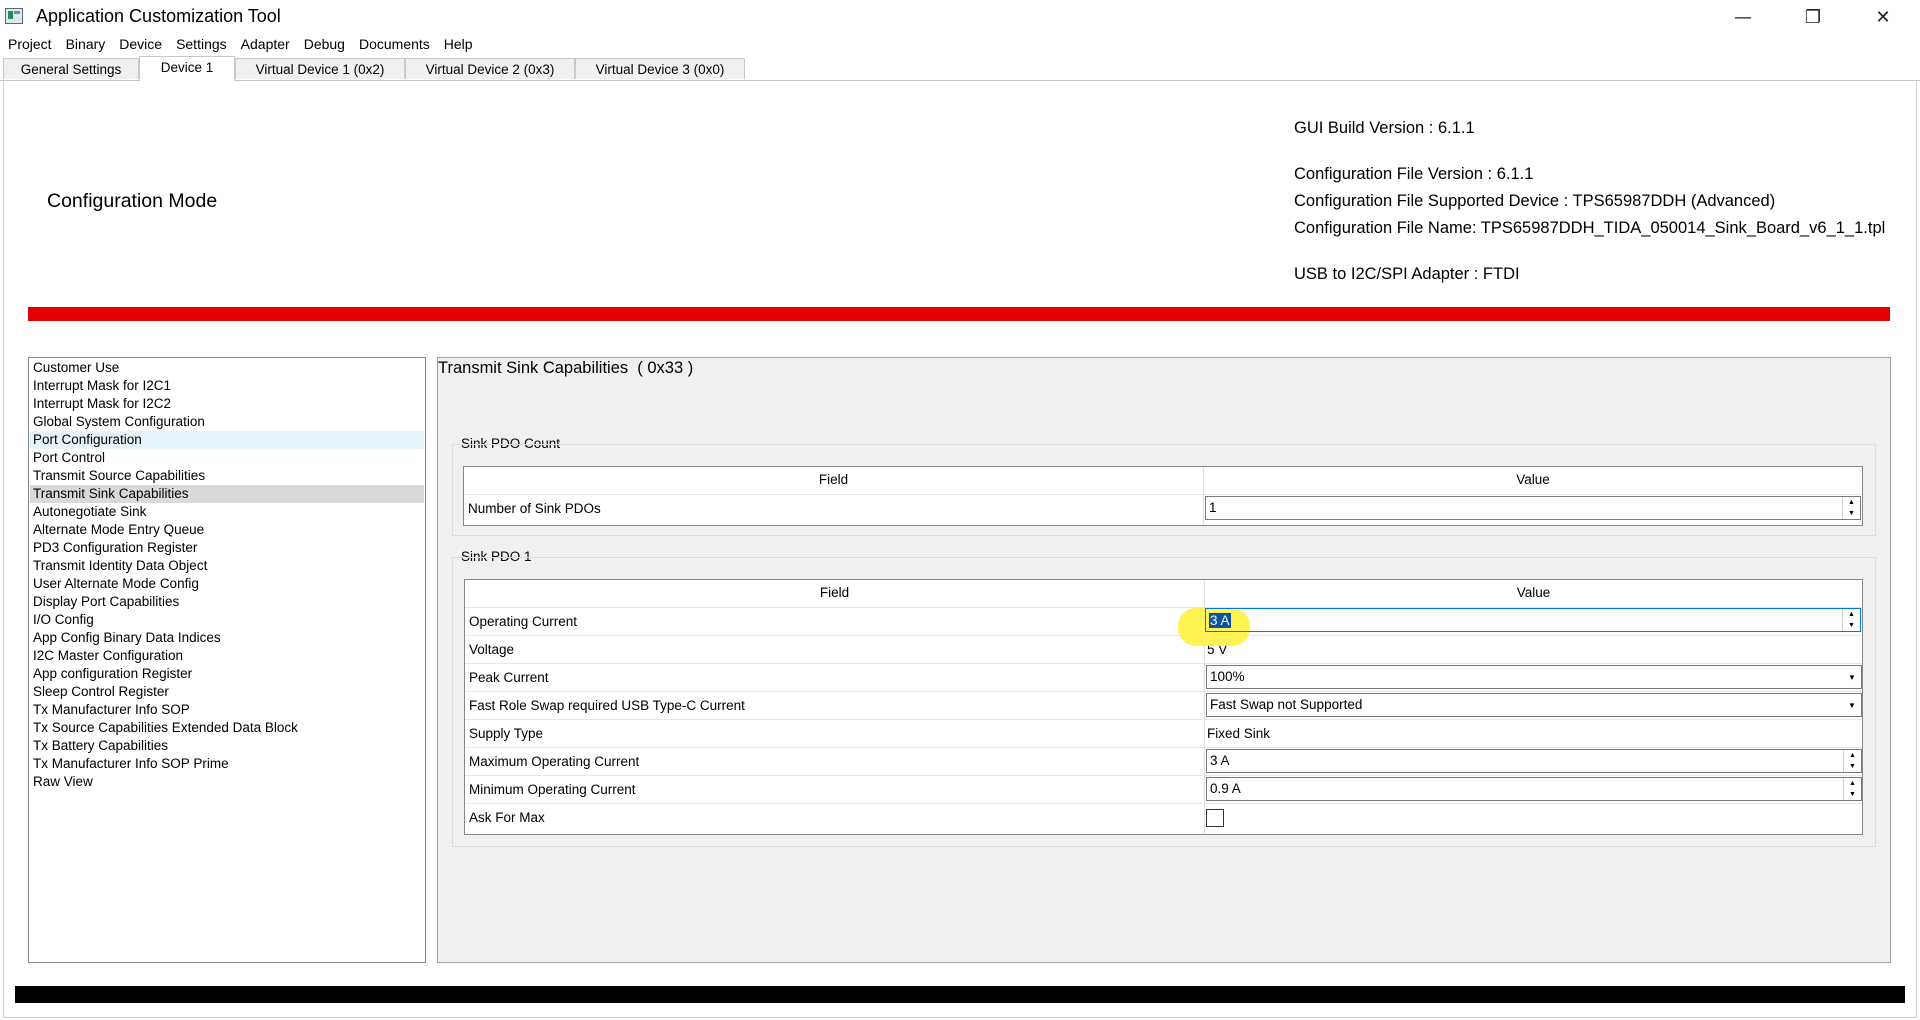  What do you see at coordinates (1534, 677) in the screenshot?
I see `peak-current-dropdown: 100% ▼` at bounding box center [1534, 677].